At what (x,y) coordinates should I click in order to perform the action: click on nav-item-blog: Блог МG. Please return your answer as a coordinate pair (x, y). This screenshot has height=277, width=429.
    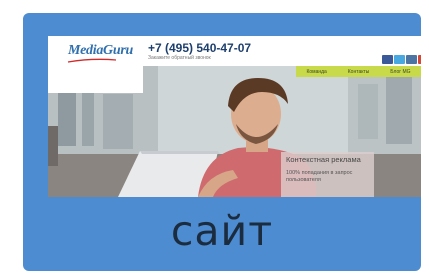
    Looking at the image, I should click on (400, 72).